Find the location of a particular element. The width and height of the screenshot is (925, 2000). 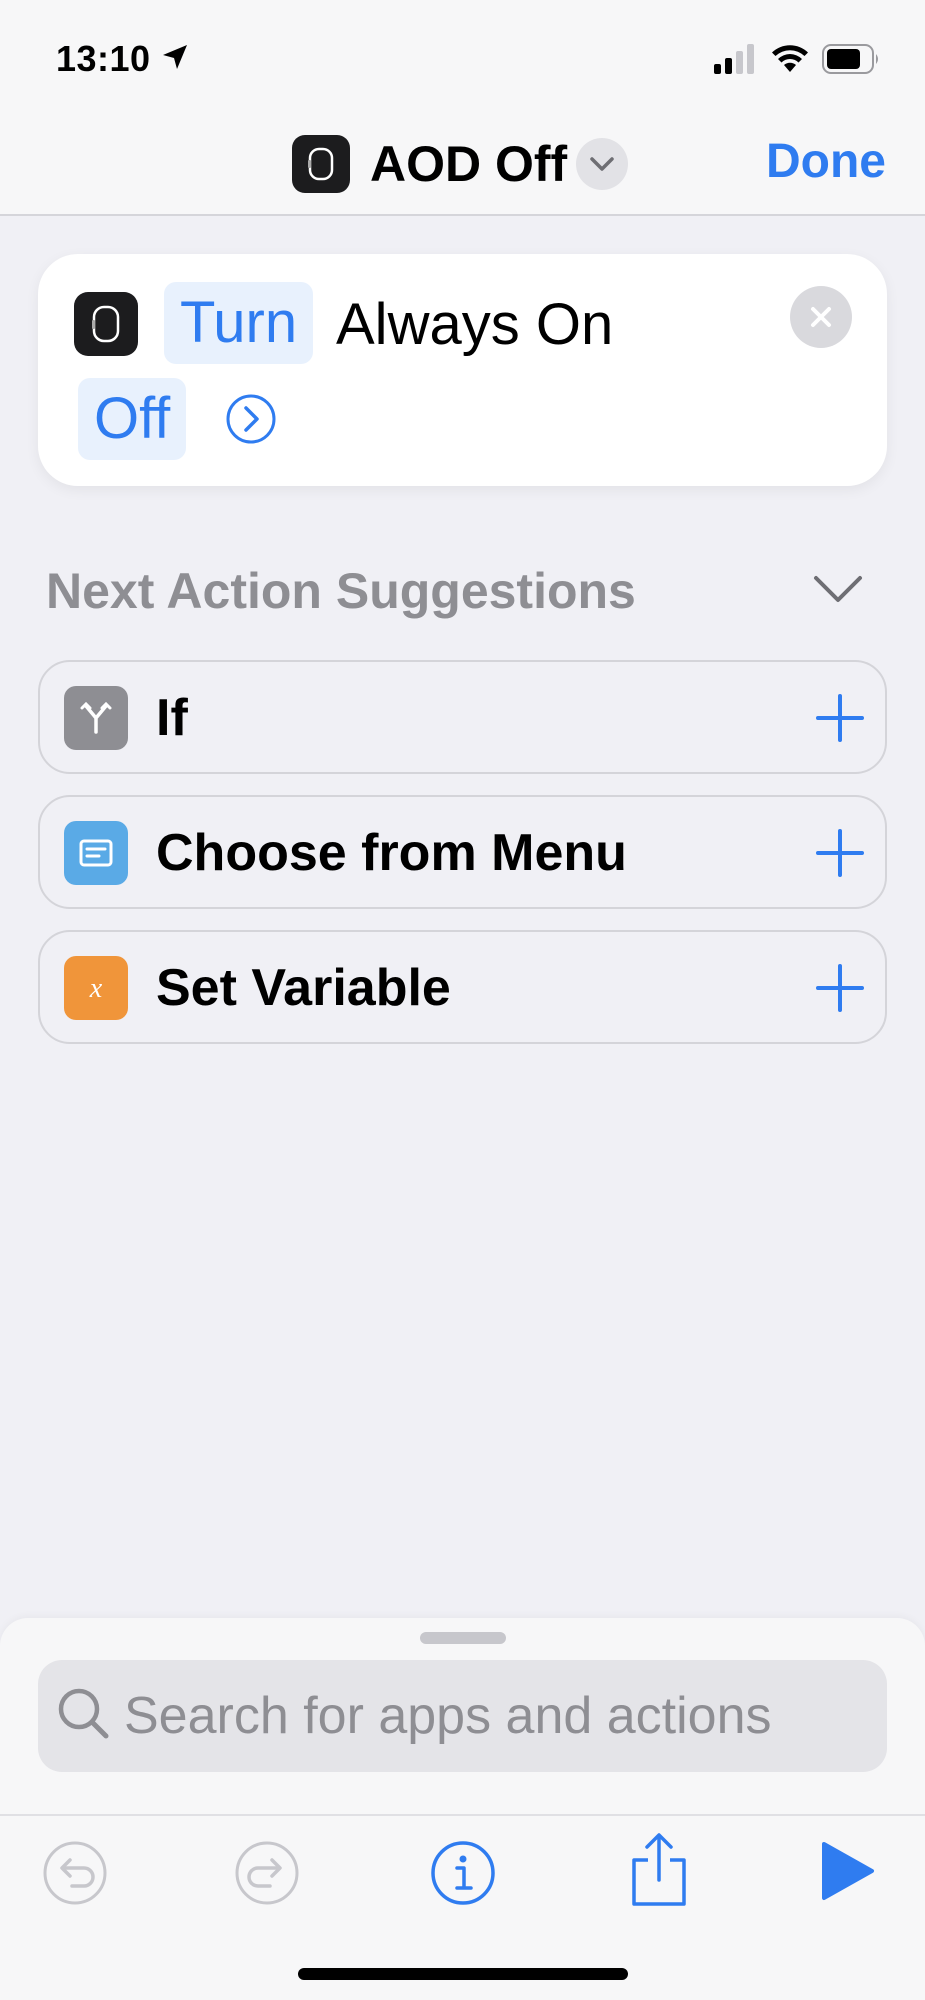

search-input is located at coordinates (494, 1716).